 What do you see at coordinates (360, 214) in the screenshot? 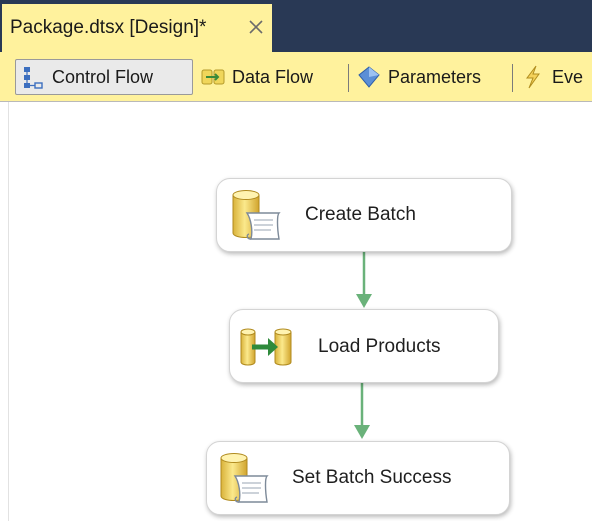
I see `task-label: Create Batch` at bounding box center [360, 214].